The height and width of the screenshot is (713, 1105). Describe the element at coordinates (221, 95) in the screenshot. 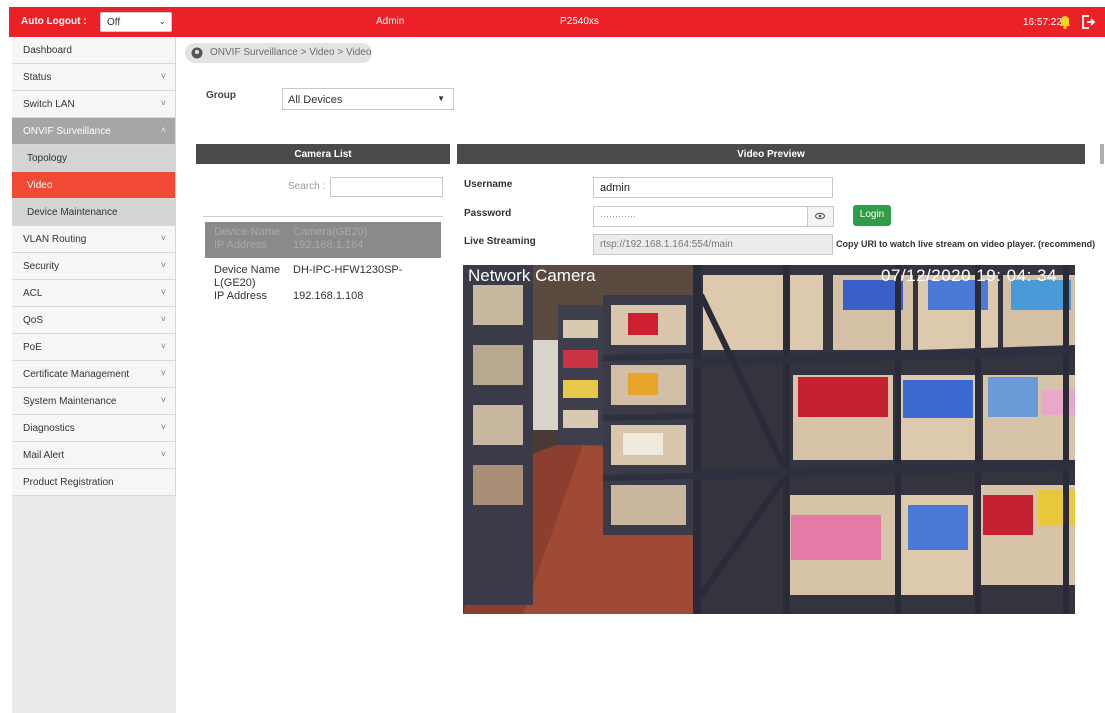

I see `group-label: Group` at that location.